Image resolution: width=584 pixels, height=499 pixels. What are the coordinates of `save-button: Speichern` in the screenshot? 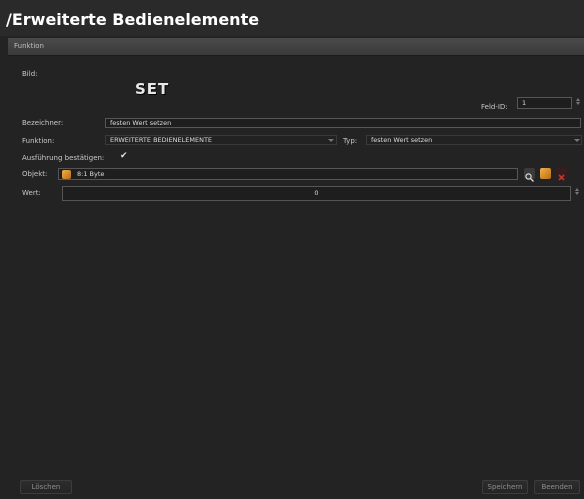 It's located at (505, 487).